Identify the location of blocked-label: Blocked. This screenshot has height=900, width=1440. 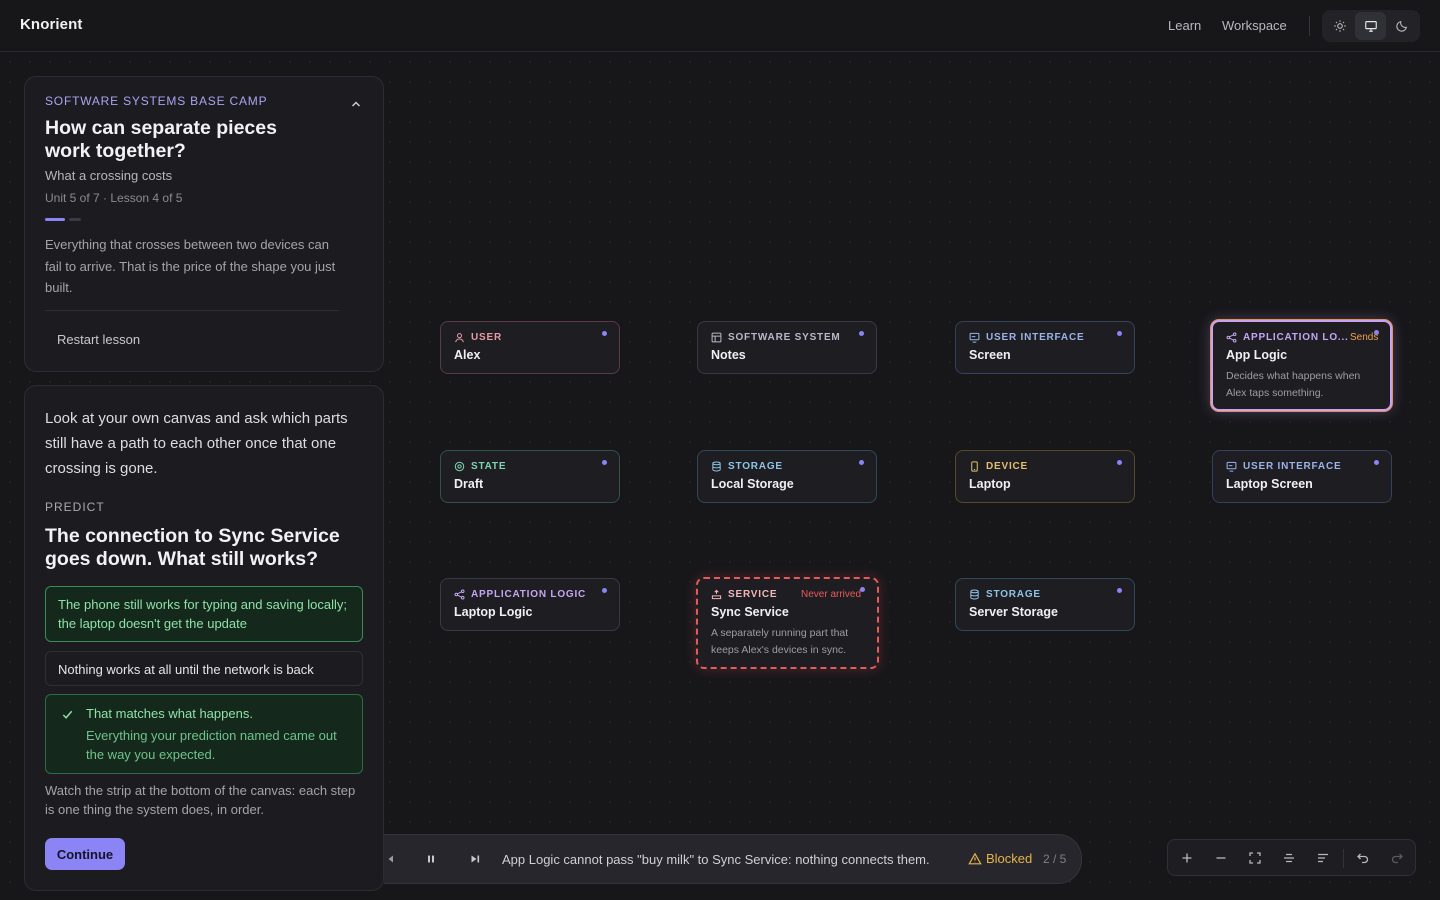
(1009, 858).